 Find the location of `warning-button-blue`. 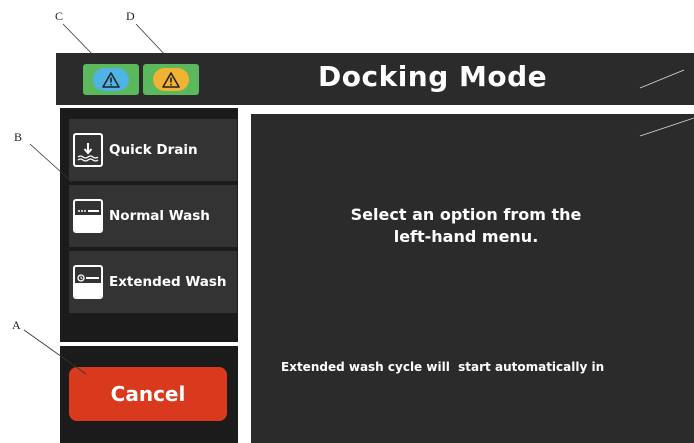

warning-button-blue is located at coordinates (111, 79).